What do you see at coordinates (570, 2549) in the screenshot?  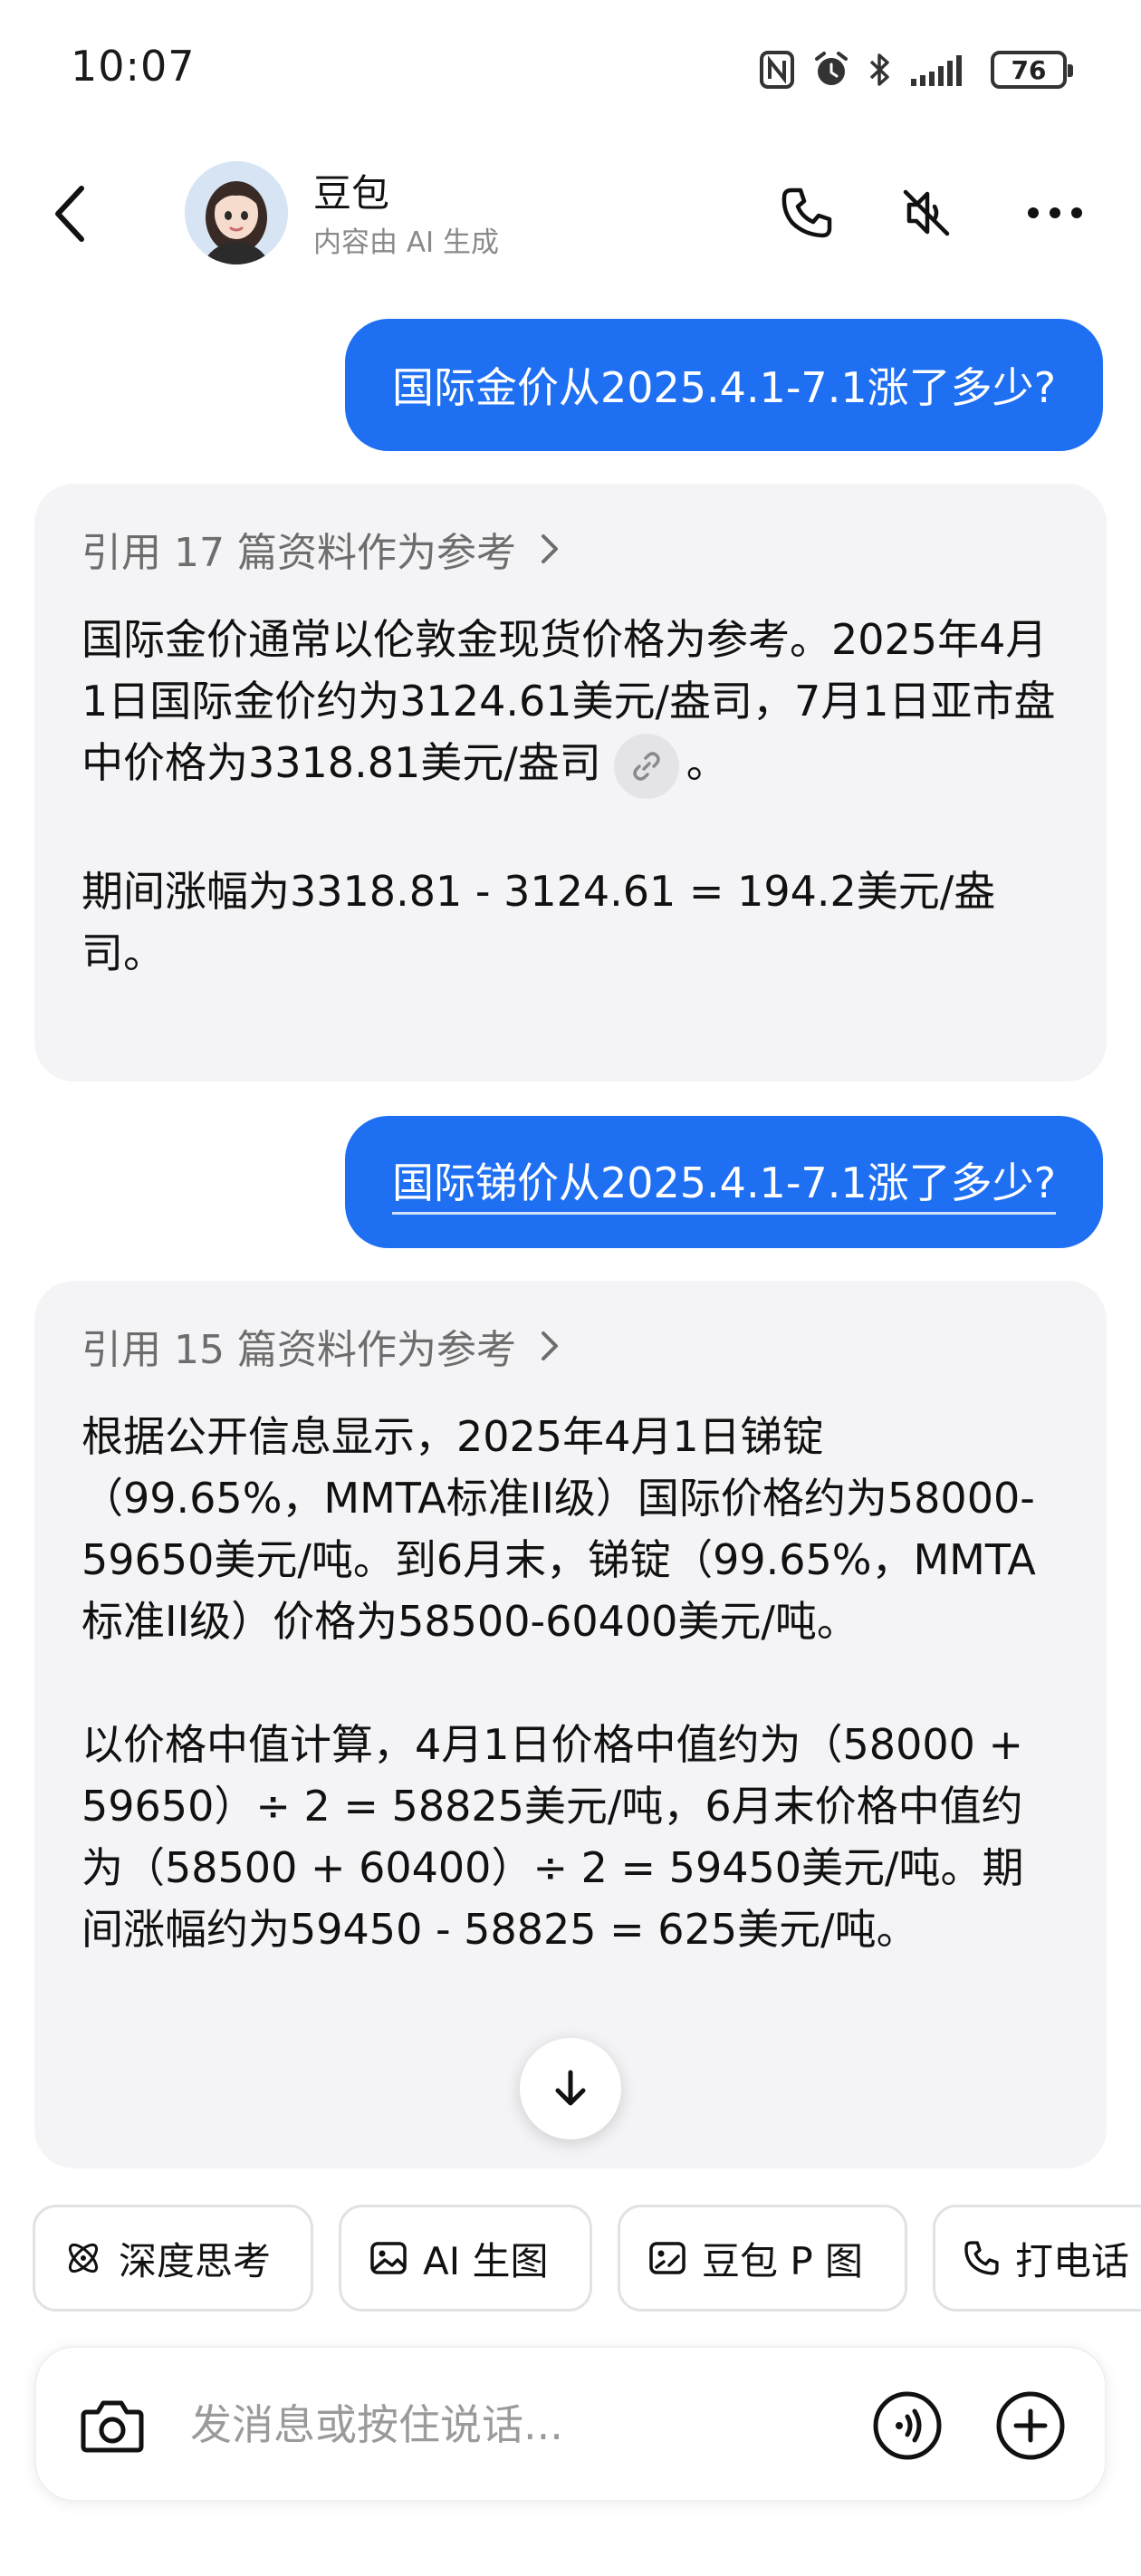 I see `home-indicator` at bounding box center [570, 2549].